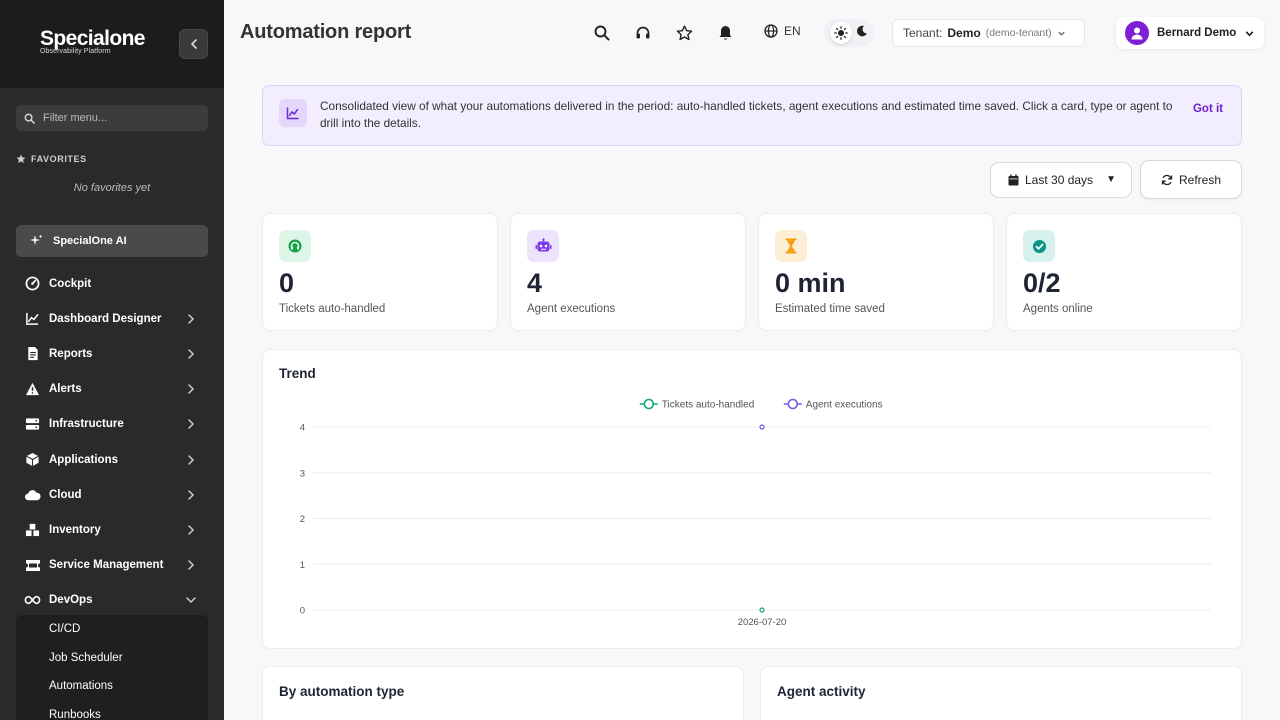  I want to click on sidebar-header: Specialone Observability Platform, so click(112, 44).